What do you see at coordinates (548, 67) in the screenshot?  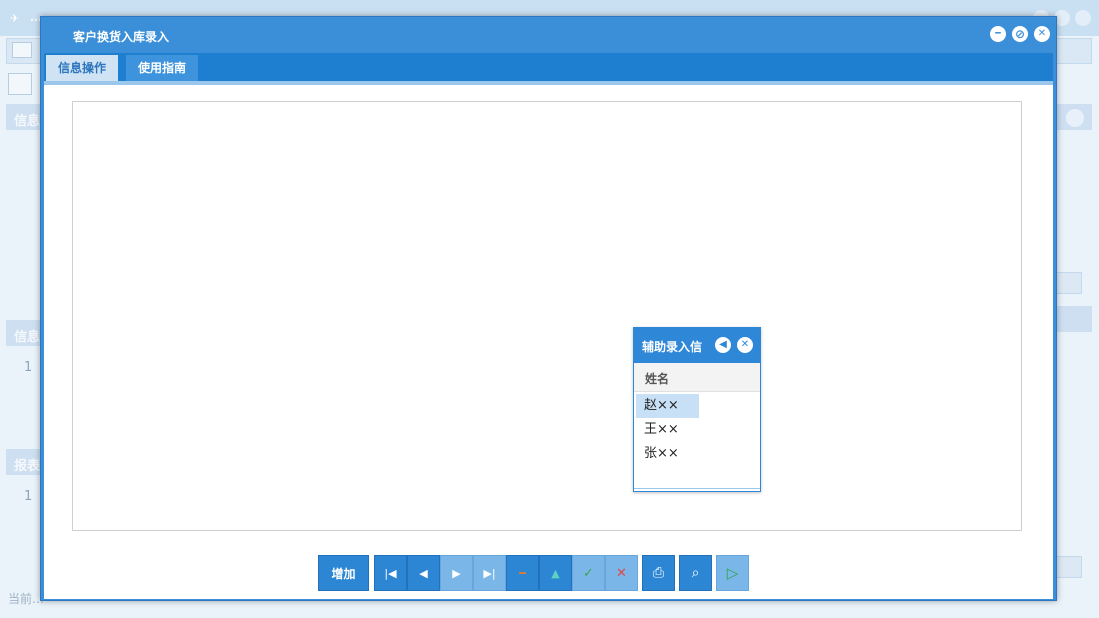 I see `tab-bar: 信息操作 使用指南` at bounding box center [548, 67].